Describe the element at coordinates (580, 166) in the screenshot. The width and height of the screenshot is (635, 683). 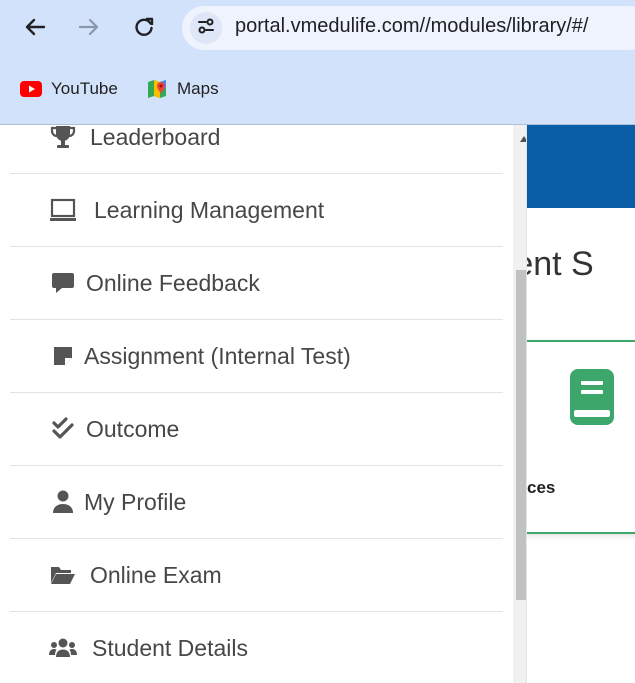
I see `page-header-bar` at that location.